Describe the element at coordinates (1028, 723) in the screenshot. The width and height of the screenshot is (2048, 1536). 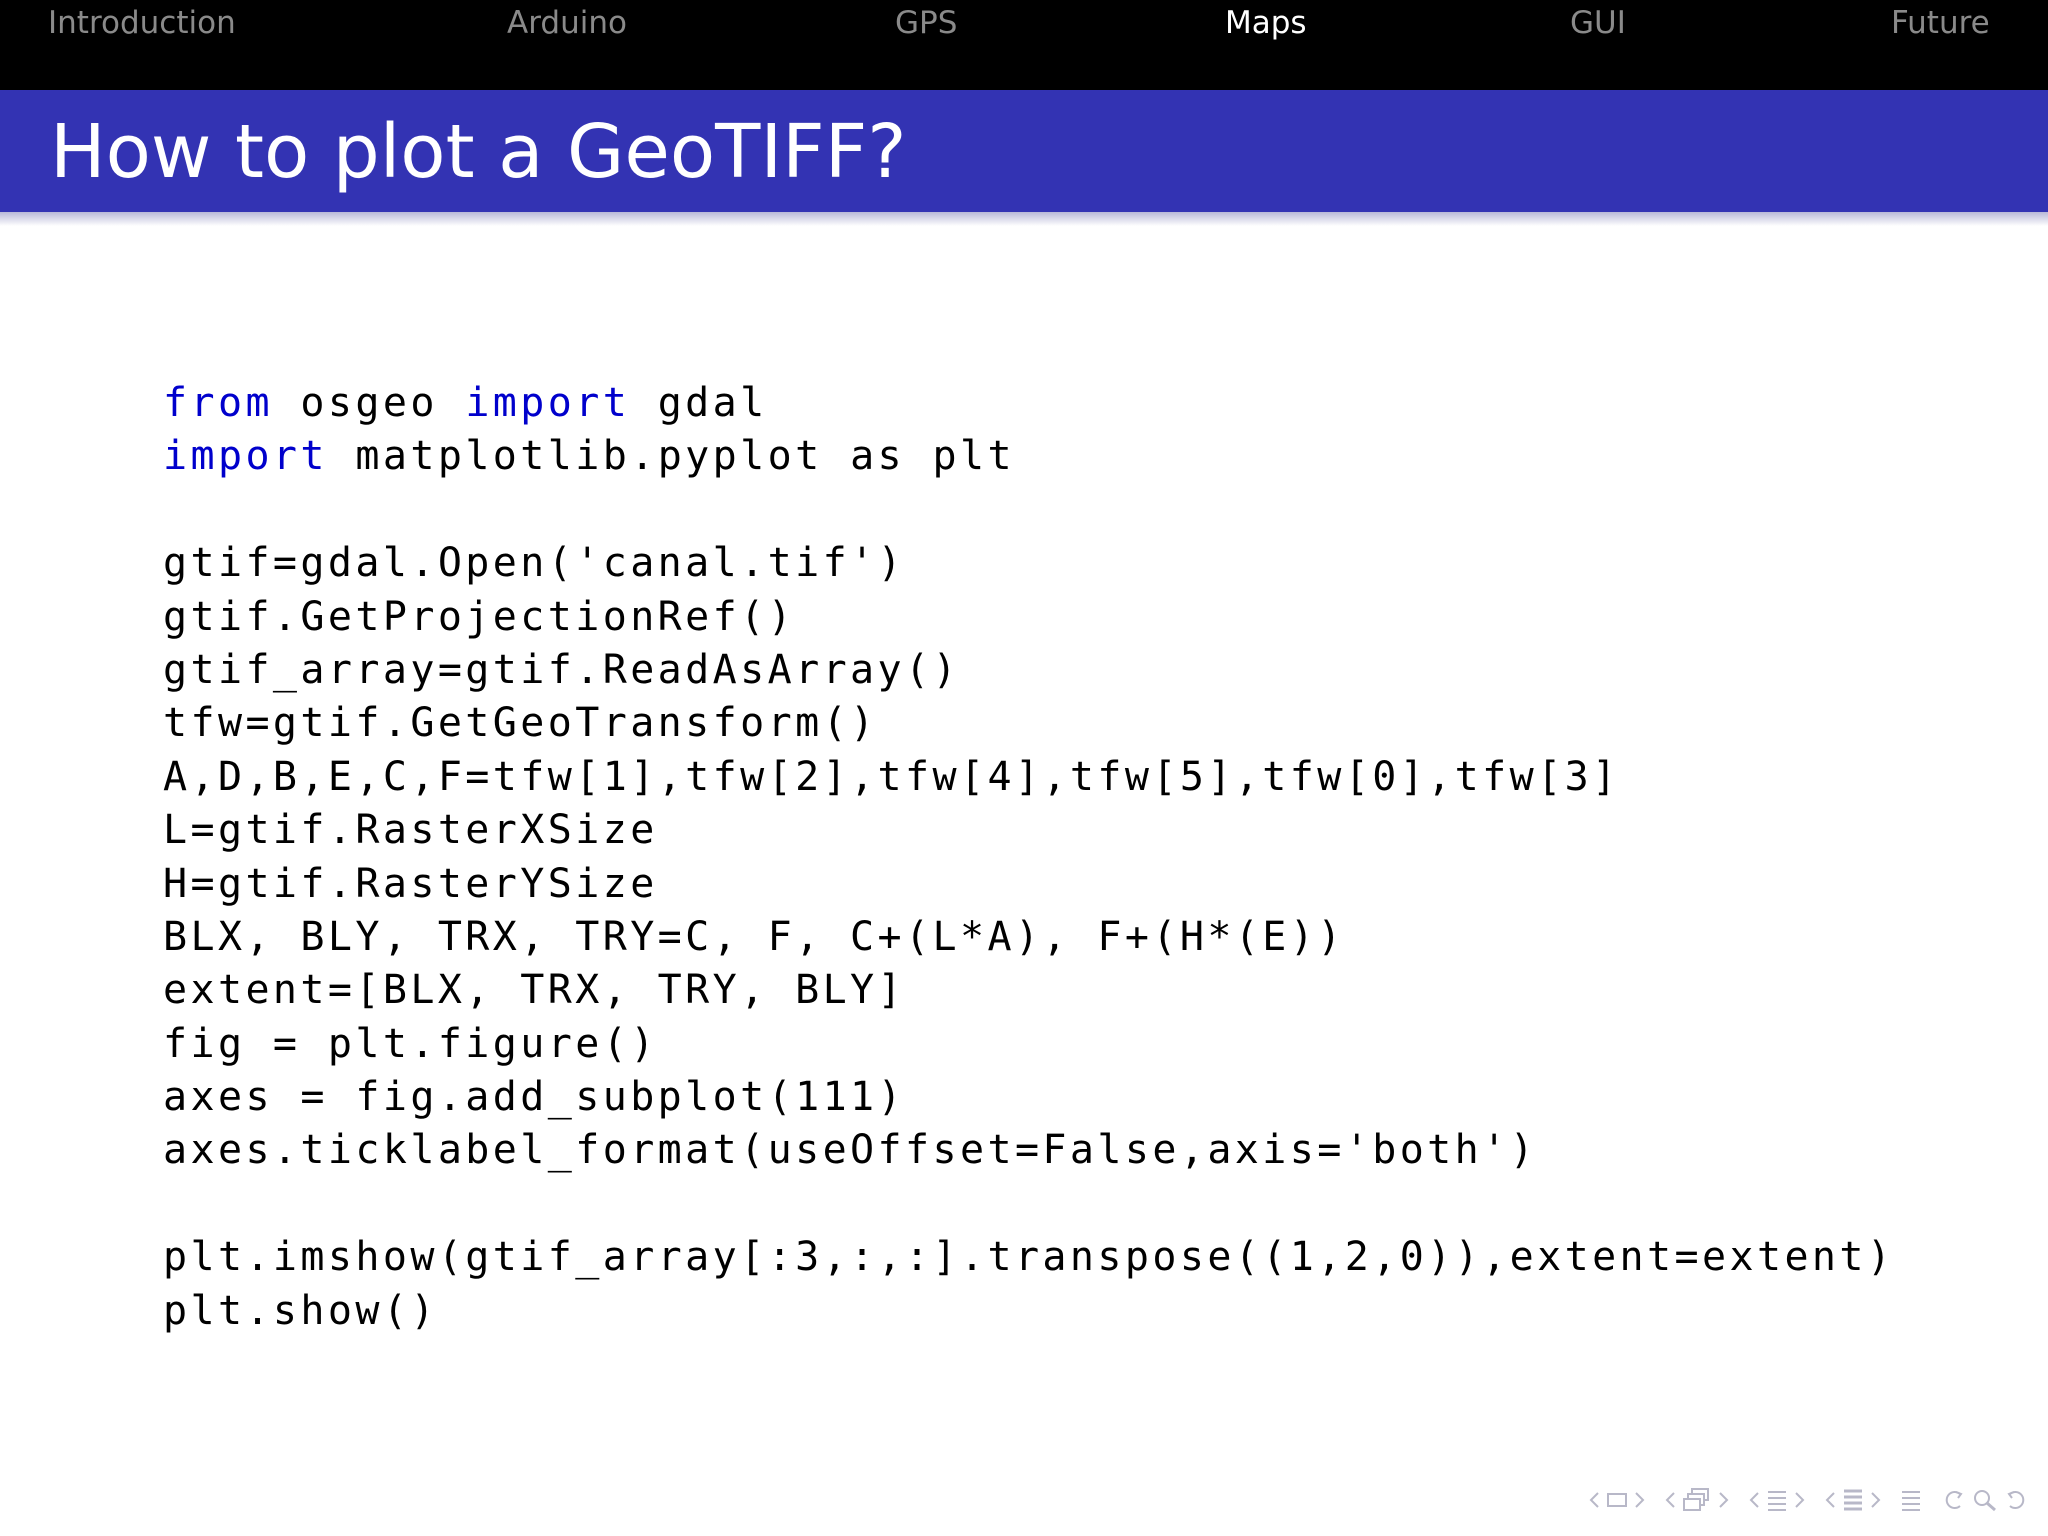
I see `code-line: tfw=gtif.GetGeoTransform()` at that location.